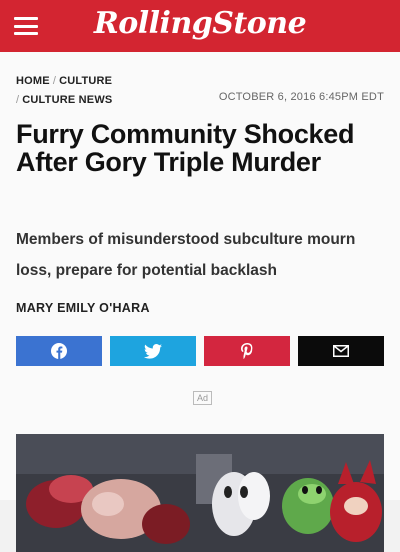 Image resolution: width=400 pixels, height=552 pixels. Describe the element at coordinates (33, 81) in the screenshot. I see `breadcrumb-home: HOME` at that location.